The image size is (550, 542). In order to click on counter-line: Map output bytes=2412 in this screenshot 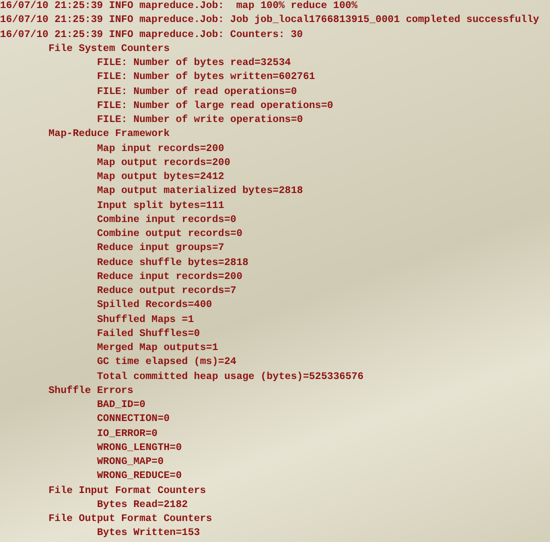, I will do `click(160, 178)`.